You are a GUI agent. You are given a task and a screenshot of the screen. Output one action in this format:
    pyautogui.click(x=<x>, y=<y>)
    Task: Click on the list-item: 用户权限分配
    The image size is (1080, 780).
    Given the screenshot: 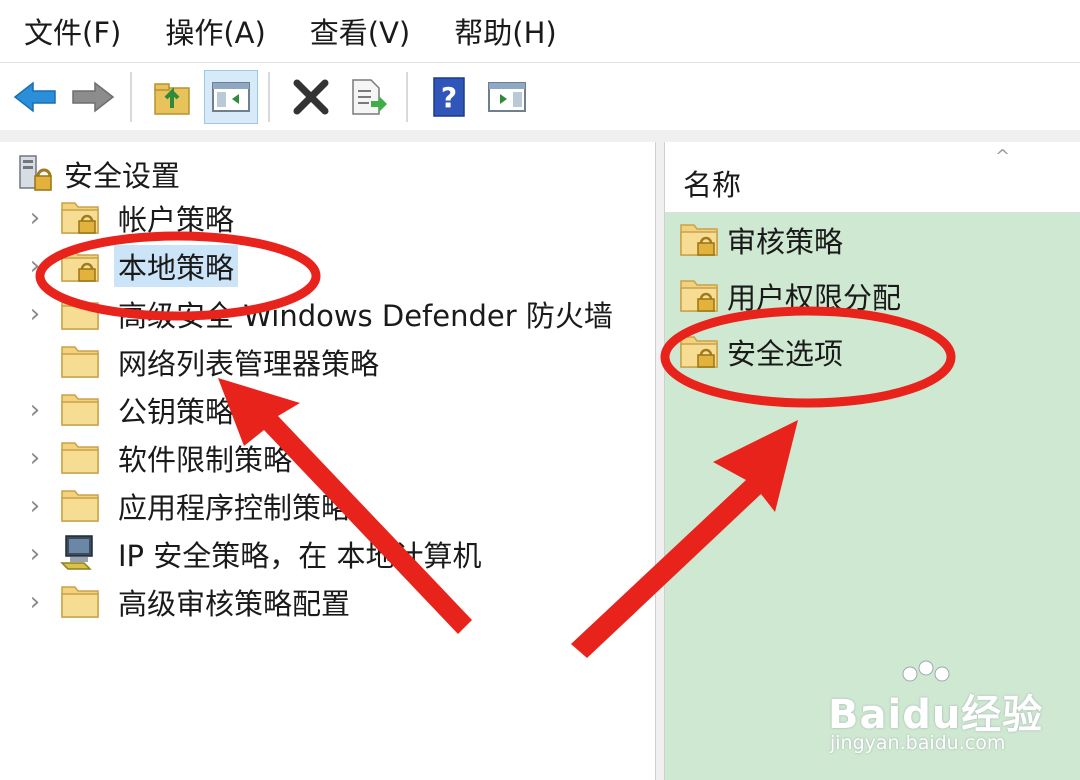 What is the action you would take?
    pyautogui.click(x=790, y=296)
    